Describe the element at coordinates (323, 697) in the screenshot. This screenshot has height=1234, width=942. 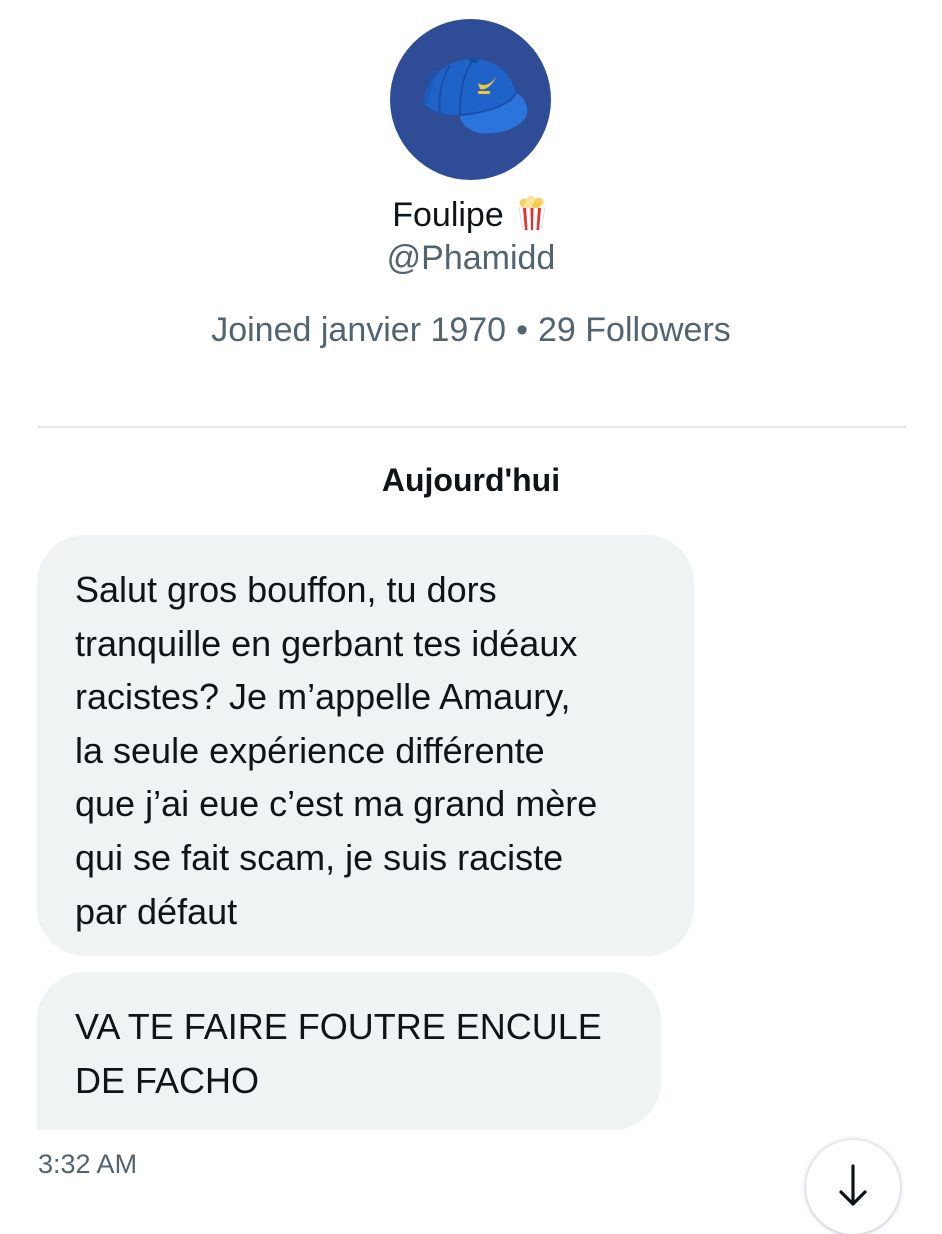
I see `message-line: racistes? Je m’appelle Amaury,` at that location.